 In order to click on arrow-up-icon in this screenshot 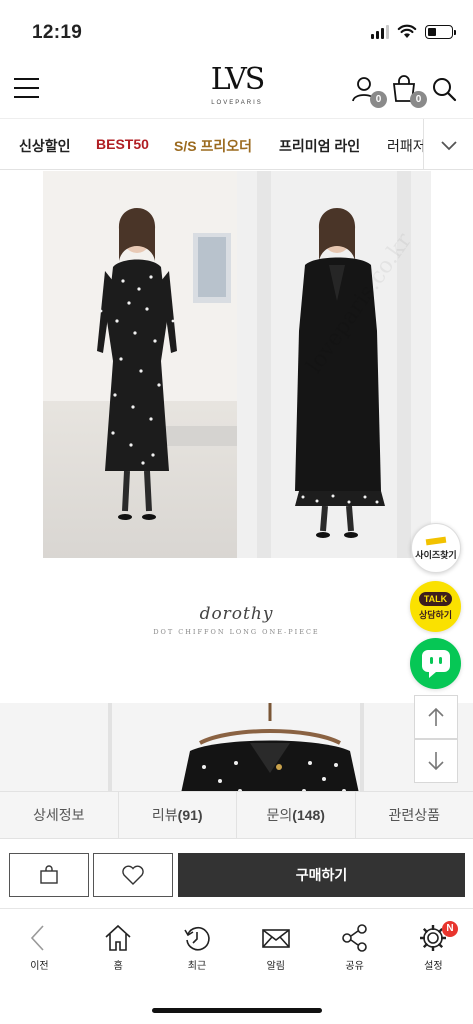, I will do `click(436, 716)`.